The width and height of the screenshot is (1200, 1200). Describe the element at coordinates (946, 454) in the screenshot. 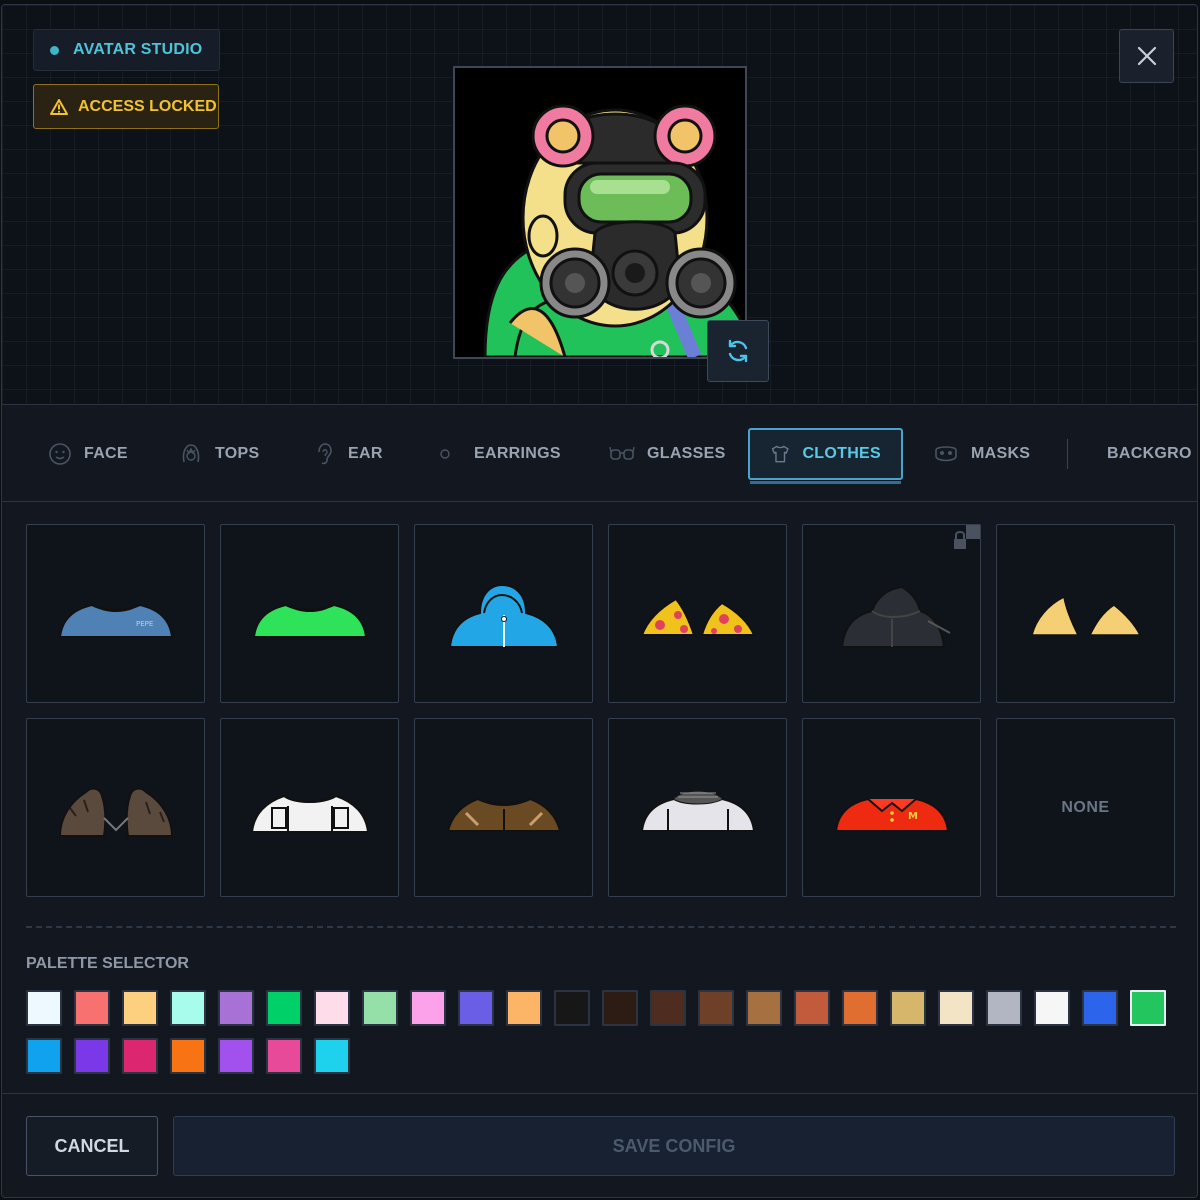

I see `mask-icon` at that location.